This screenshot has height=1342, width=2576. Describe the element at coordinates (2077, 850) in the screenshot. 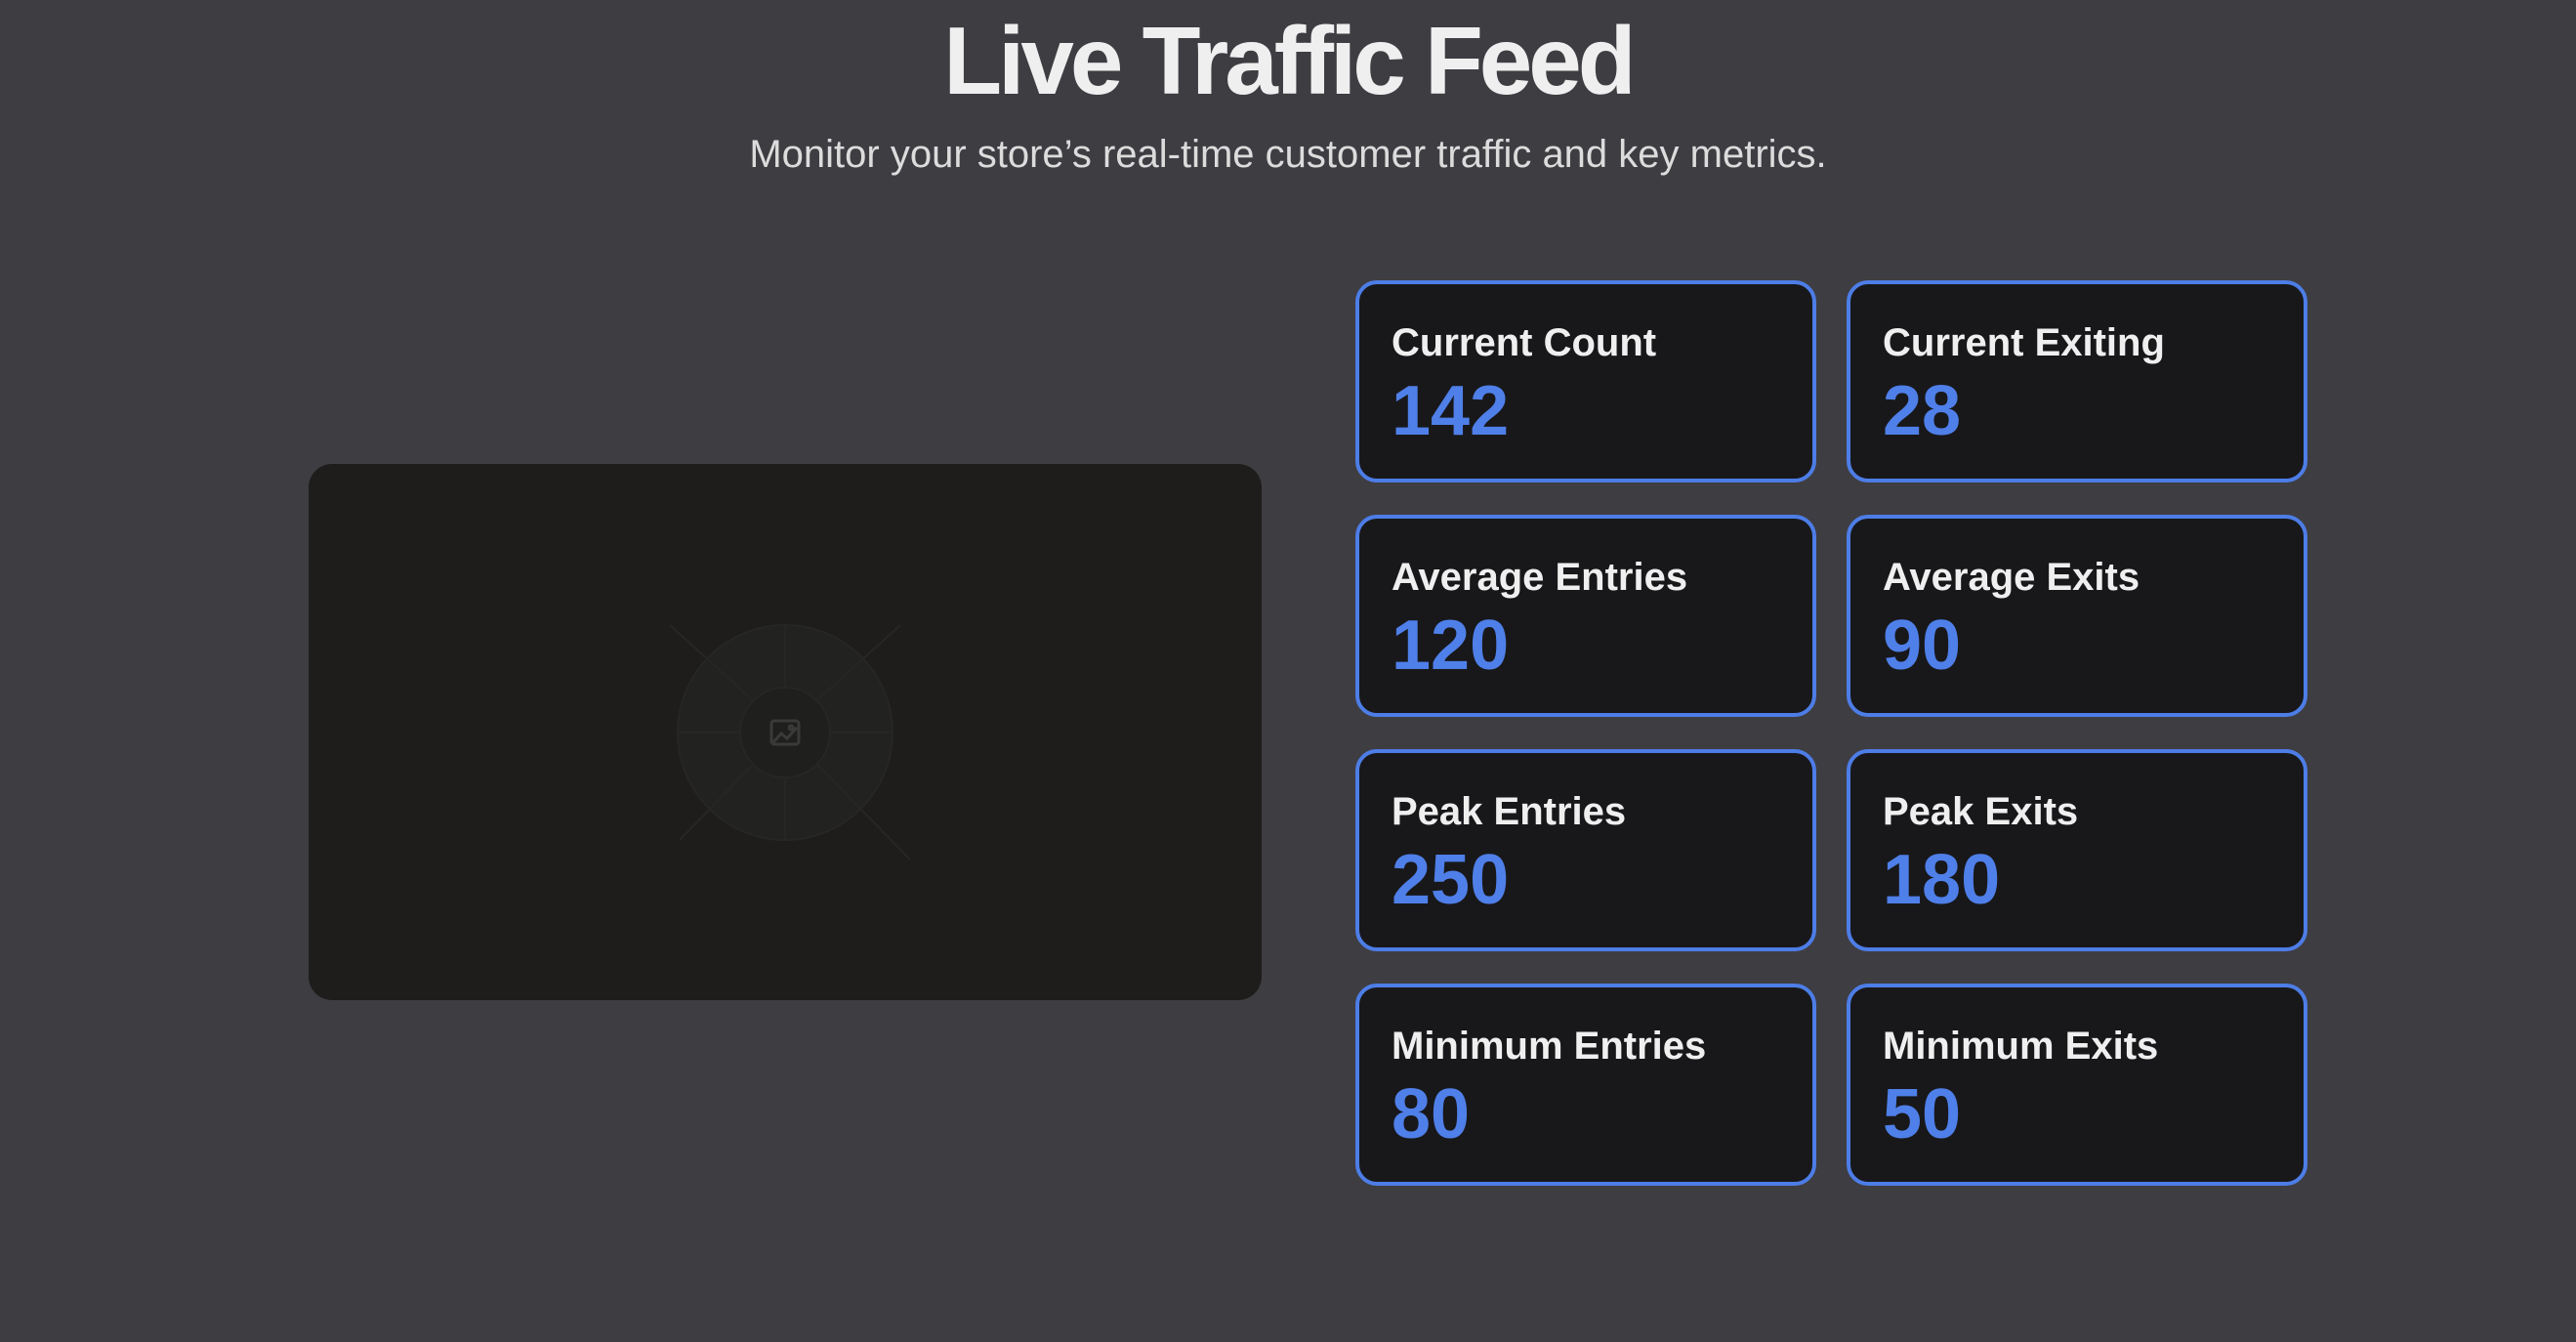

I see `metric-card-peak-exits: Peak Exits 180` at that location.